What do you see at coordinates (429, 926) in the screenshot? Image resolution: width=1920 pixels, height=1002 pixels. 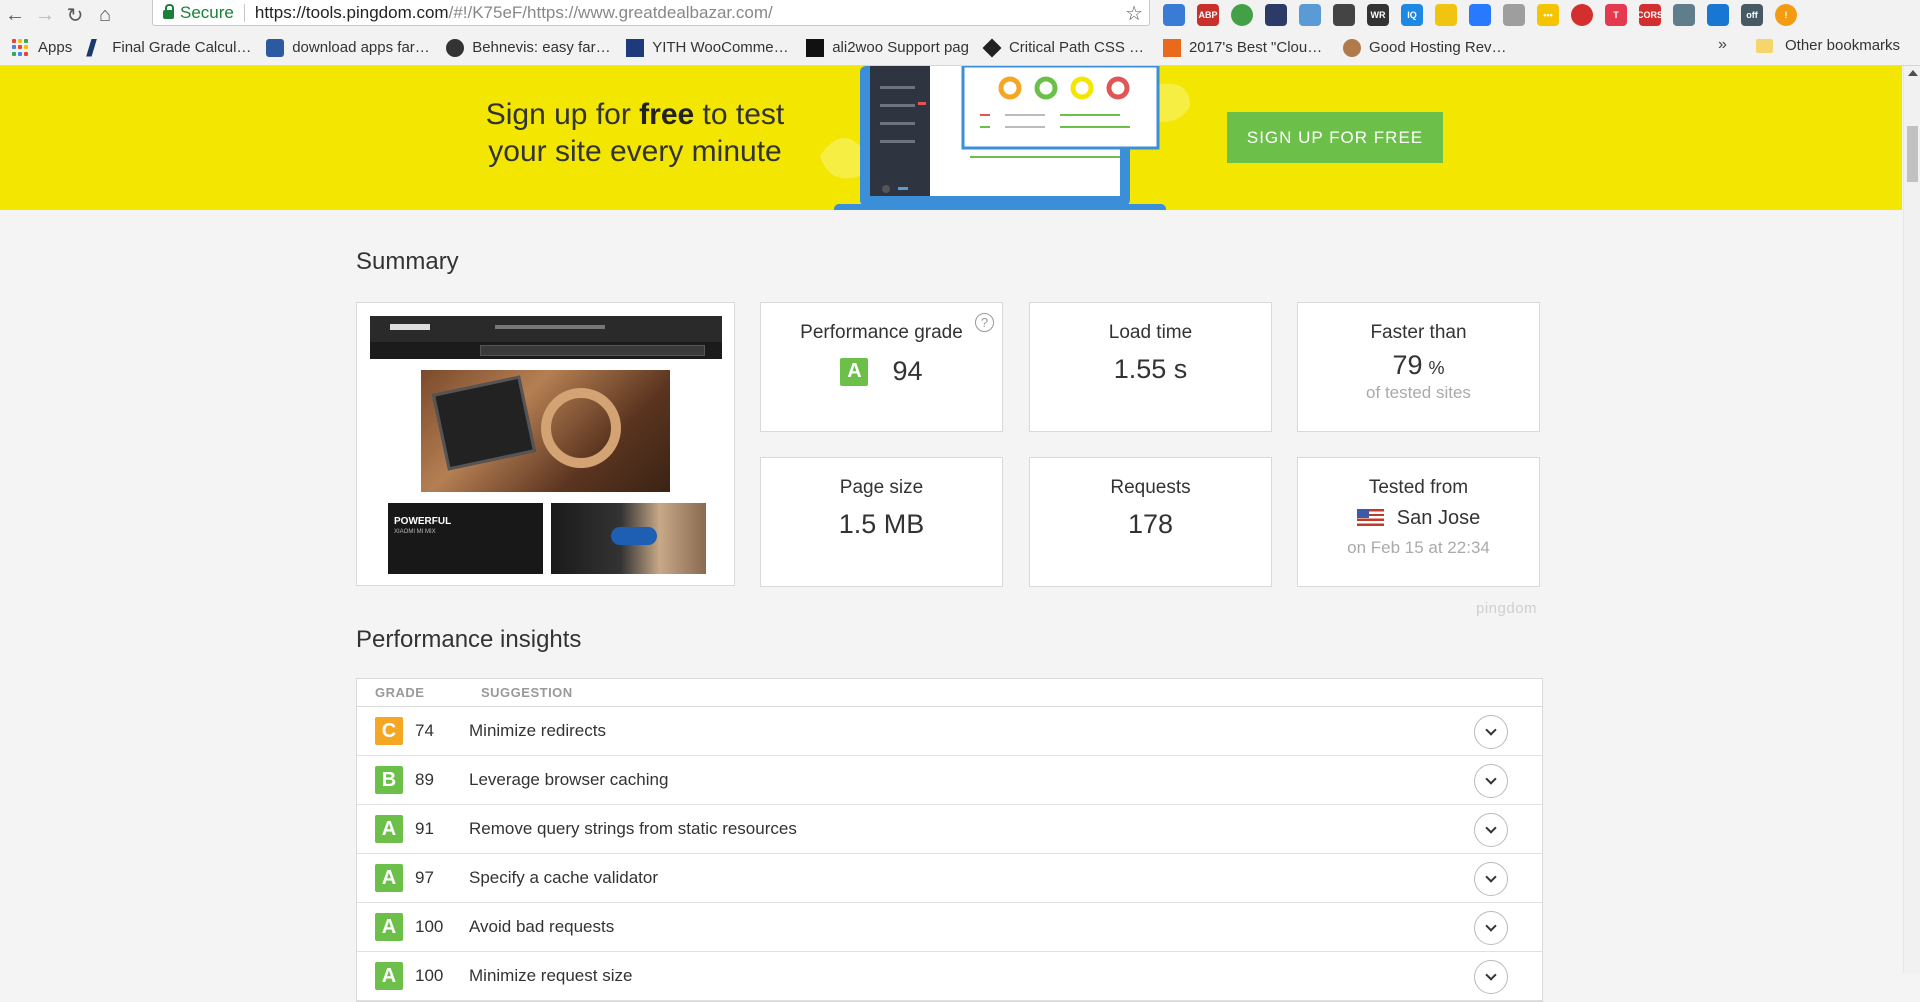 I see `score-value: 100` at bounding box center [429, 926].